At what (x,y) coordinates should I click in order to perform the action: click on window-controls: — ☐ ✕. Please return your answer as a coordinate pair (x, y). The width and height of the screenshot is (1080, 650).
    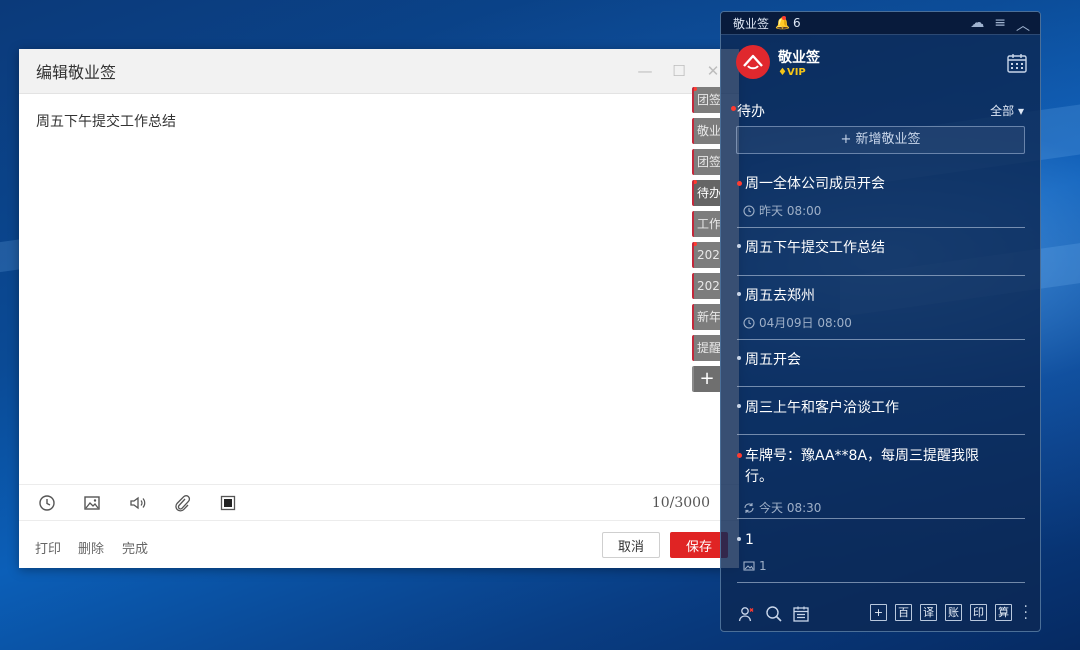
    Looking at the image, I should click on (679, 71).